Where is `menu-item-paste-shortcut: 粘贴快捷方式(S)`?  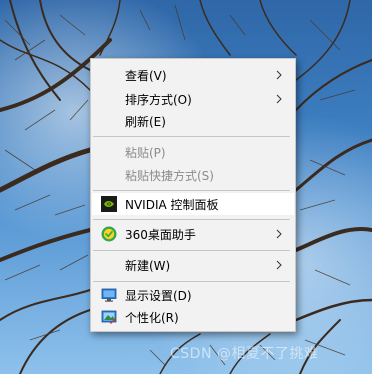 menu-item-paste-shortcut: 粘贴快捷方式(S) is located at coordinates (193, 175).